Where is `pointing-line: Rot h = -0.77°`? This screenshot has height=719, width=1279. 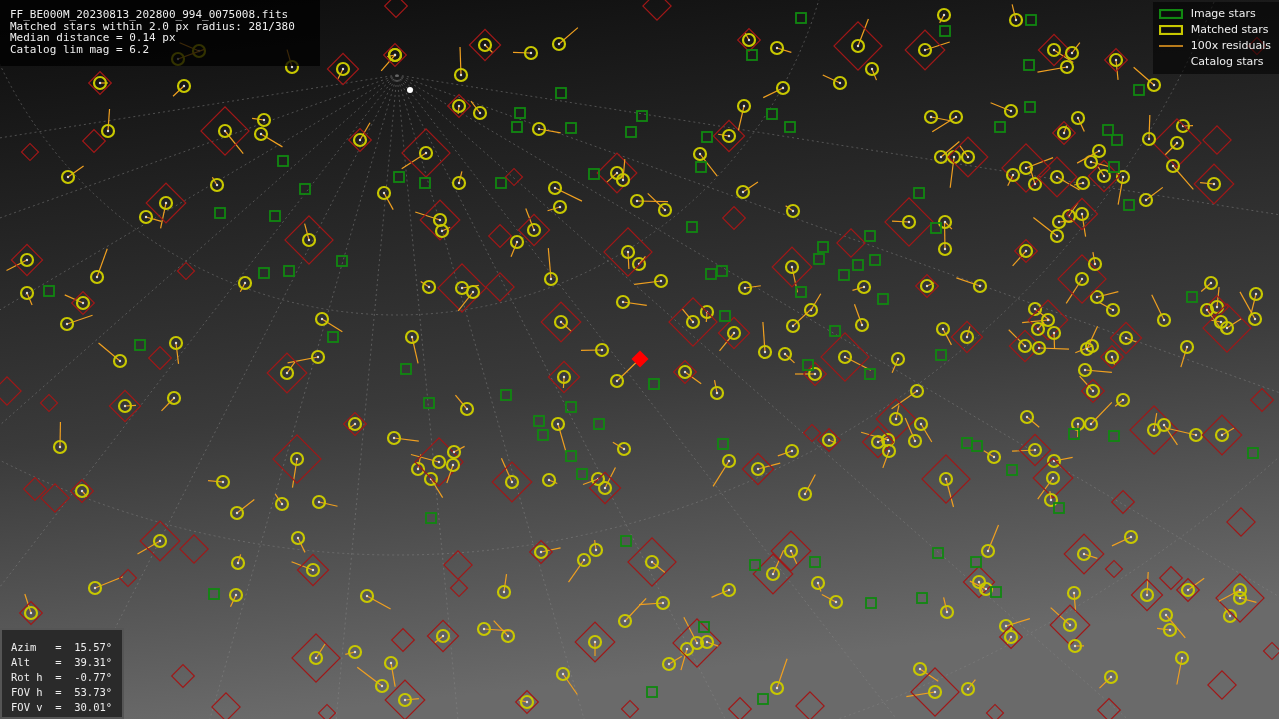
pointing-line: Rot h = -0.77° is located at coordinates (62, 677).